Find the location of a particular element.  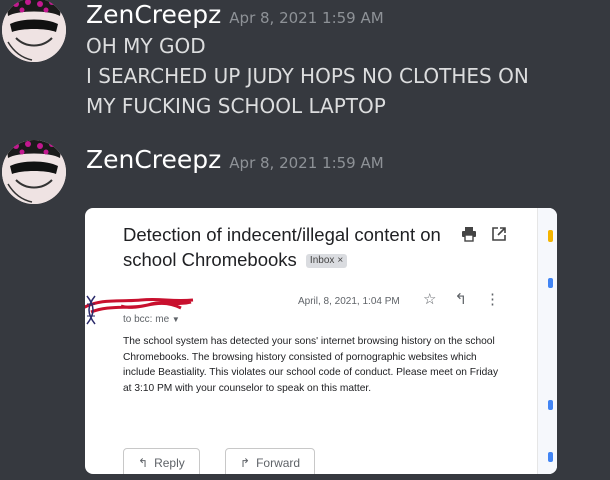

email-top-actions is located at coordinates (484, 236).